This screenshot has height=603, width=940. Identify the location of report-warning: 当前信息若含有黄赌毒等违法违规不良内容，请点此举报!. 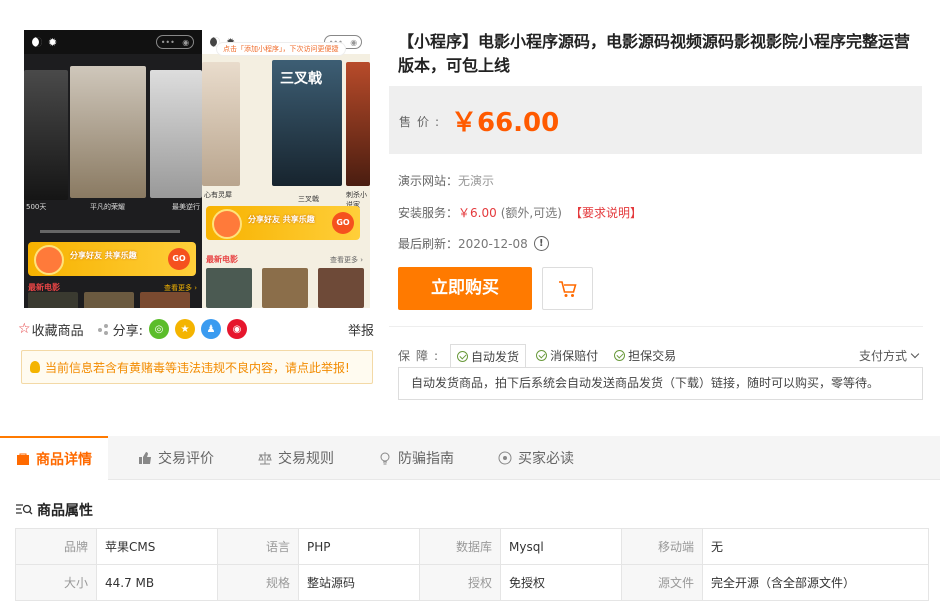
(197, 367).